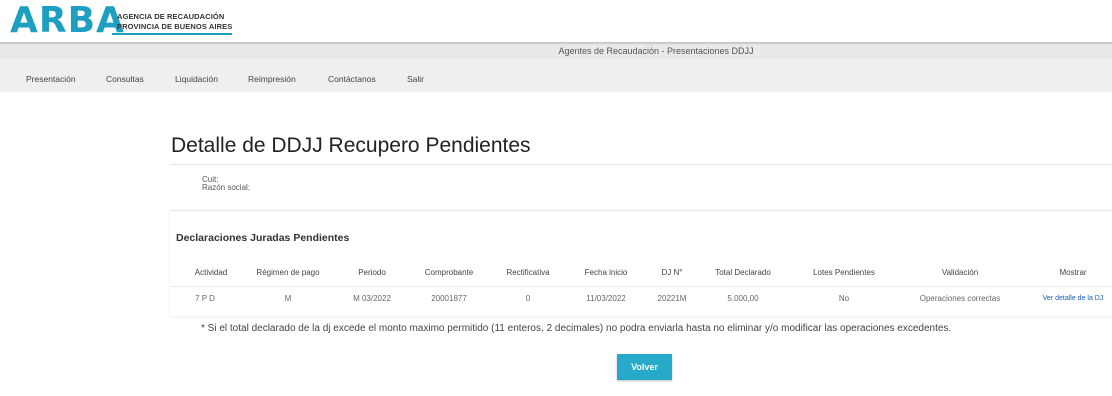 This screenshot has height=396, width=1112. I want to click on cell-lotes-pendientes: No, so click(844, 298).